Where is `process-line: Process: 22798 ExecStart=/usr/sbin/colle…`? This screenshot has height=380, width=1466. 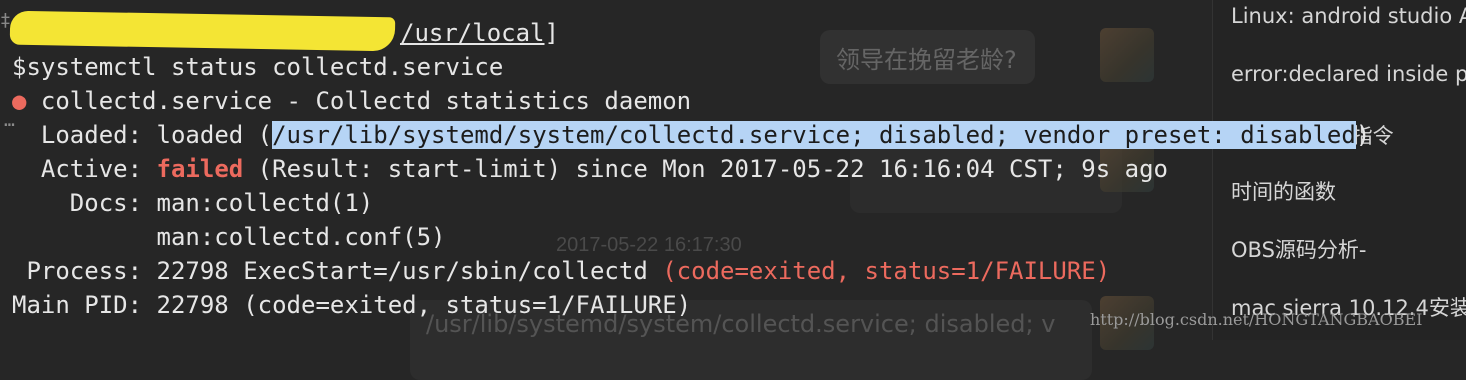
process-line: Process: 22798 ExecStart=/usr/sbin/colle… is located at coordinates (568, 271).